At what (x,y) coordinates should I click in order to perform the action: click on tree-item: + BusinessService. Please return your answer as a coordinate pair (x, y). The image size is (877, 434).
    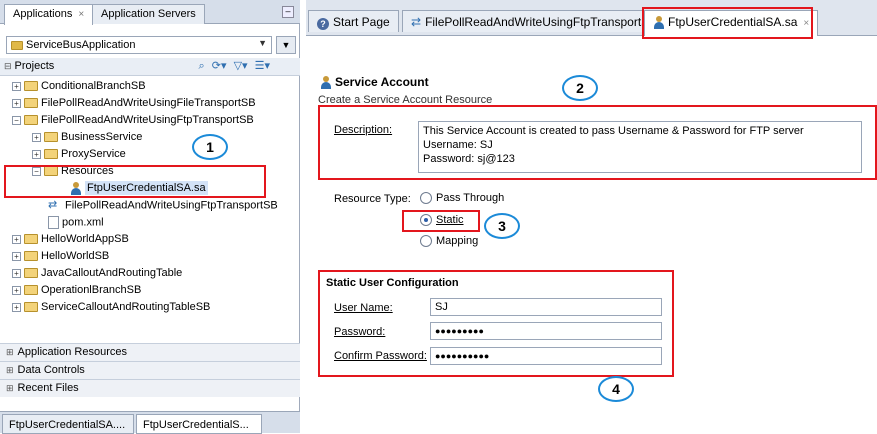
    Looking at the image, I should click on (87, 139).